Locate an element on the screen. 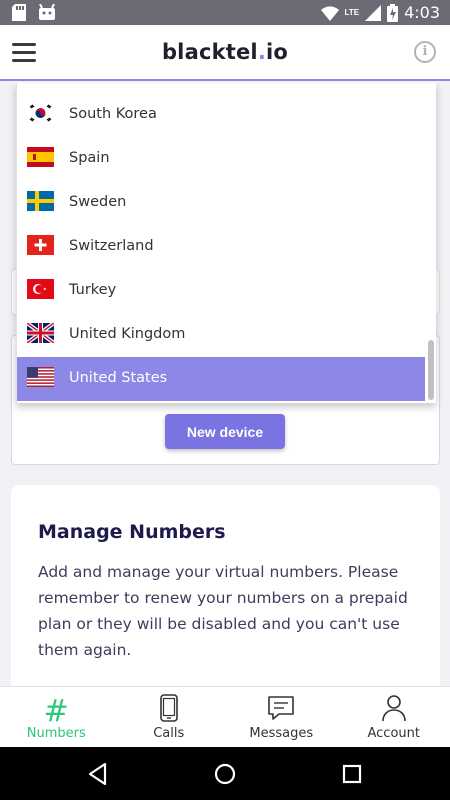 This screenshot has width=450, height=800. home-icon is located at coordinates (225, 774).